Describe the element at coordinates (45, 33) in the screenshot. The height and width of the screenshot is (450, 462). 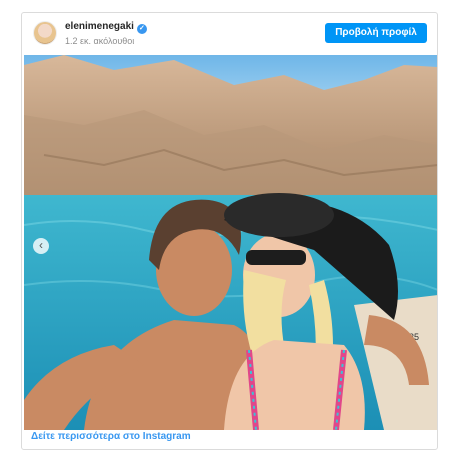
I see `avatar` at that location.